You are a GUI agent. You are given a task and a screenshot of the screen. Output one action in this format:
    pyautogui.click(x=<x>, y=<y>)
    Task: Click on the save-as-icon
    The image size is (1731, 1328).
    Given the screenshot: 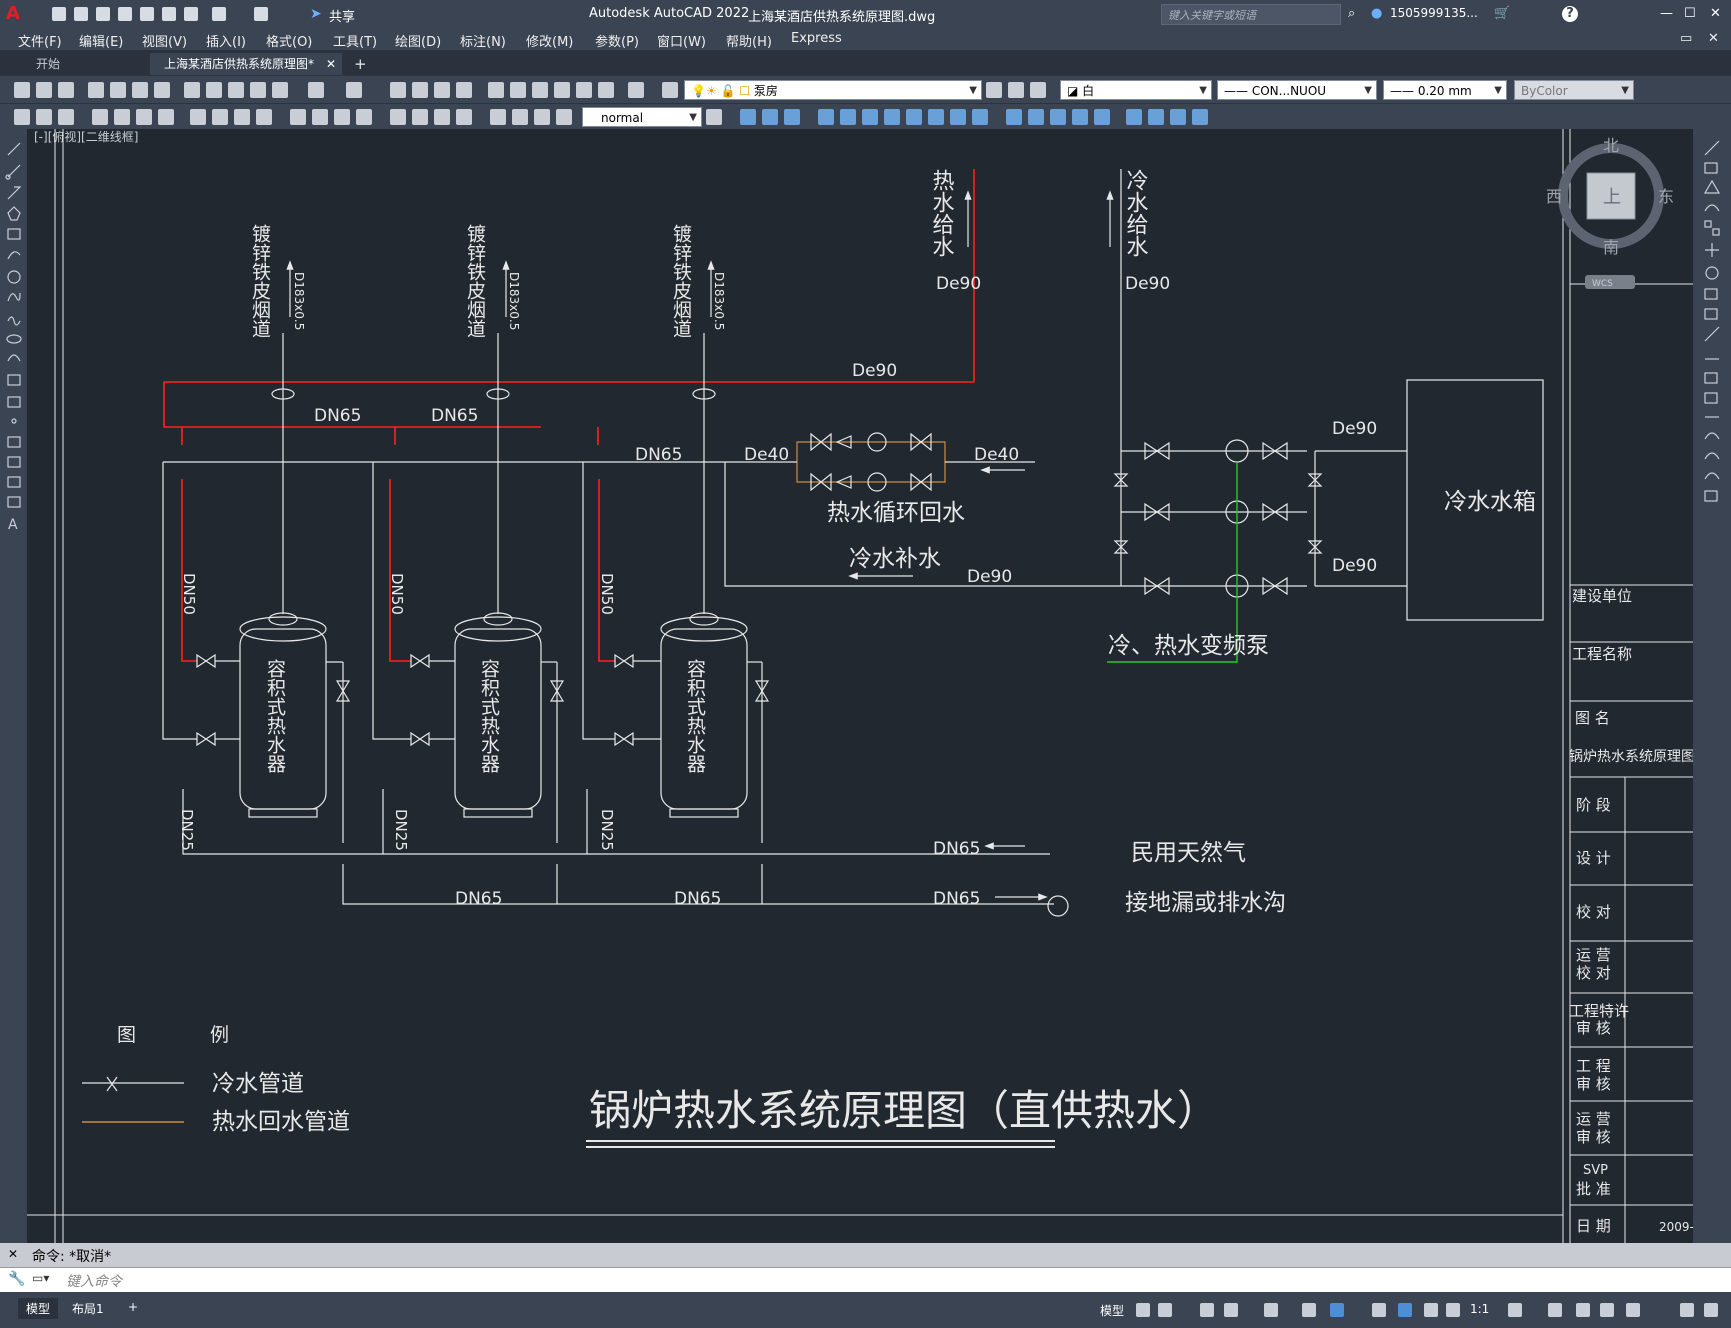 What is the action you would take?
    pyautogui.click(x=125, y=14)
    